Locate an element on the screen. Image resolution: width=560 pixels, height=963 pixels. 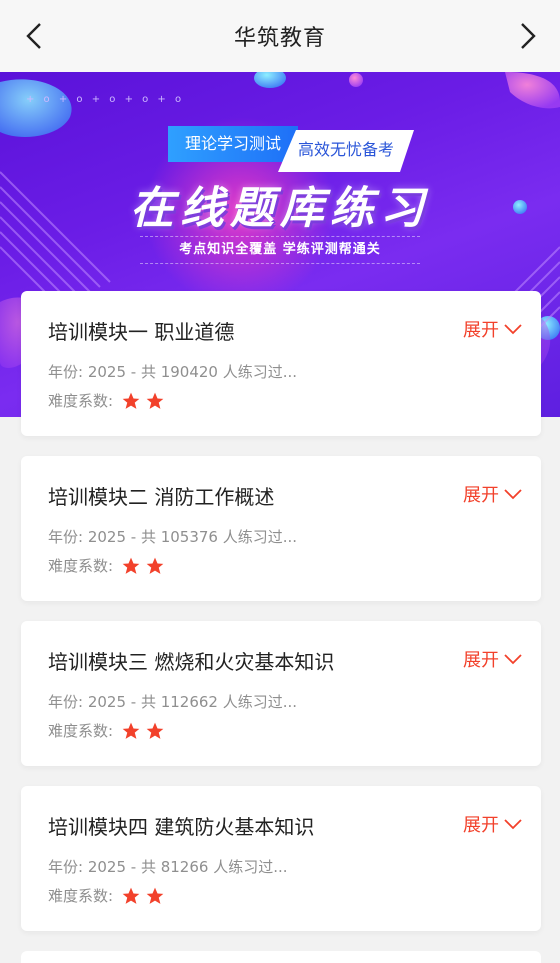
forward-button is located at coordinates (528, 36).